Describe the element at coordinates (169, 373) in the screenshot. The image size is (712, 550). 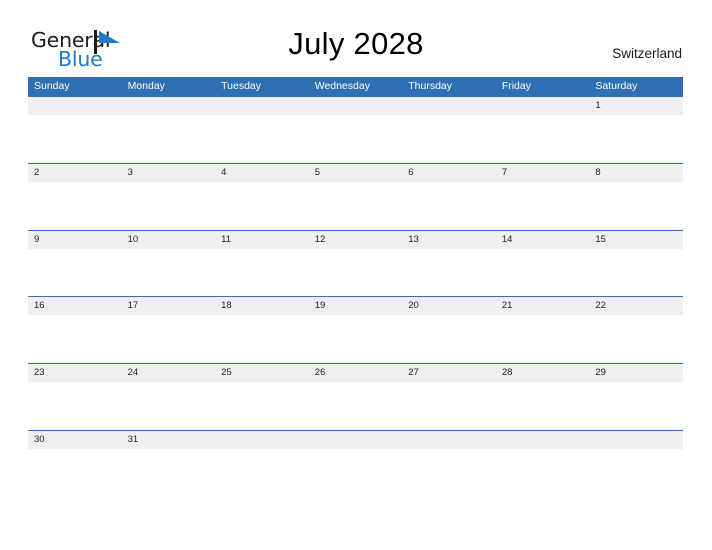
I see `day-number: 24` at that location.